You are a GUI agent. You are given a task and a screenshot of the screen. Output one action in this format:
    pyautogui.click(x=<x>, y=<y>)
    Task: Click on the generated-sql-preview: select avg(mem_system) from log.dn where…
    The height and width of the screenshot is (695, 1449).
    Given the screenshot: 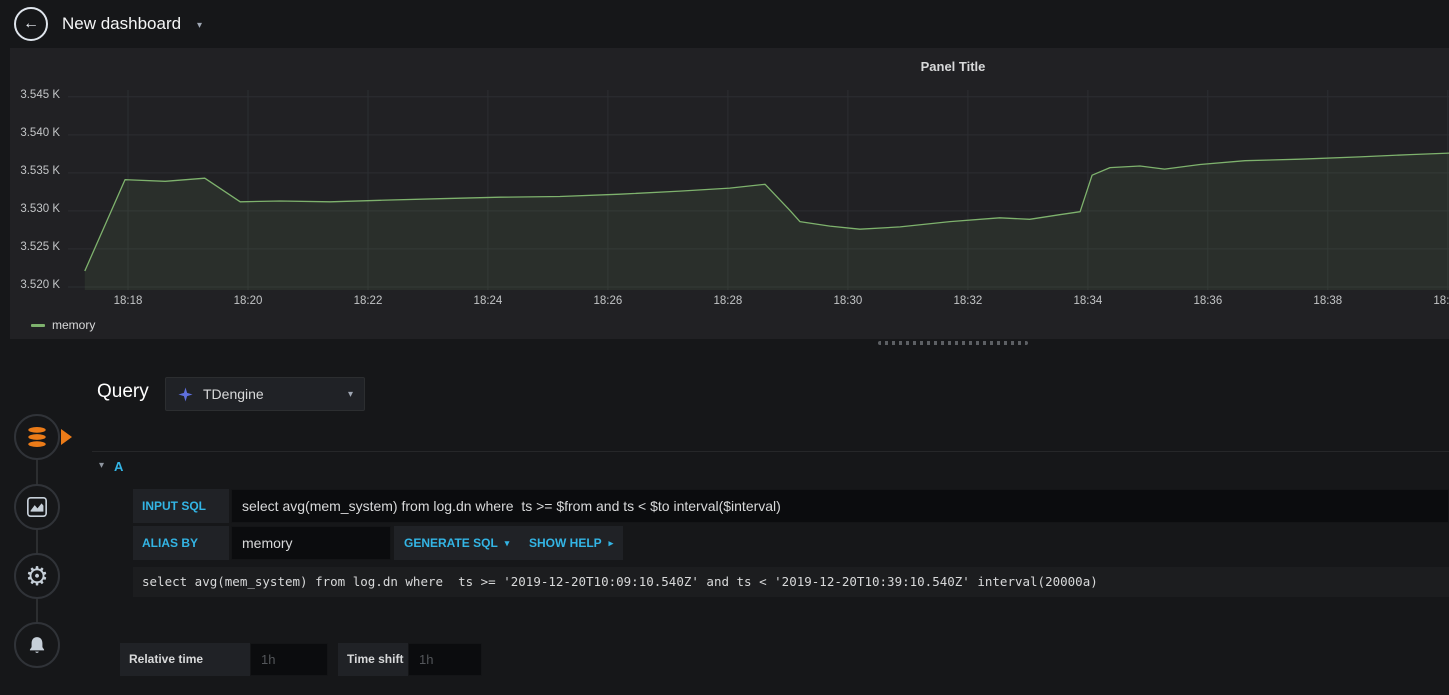 What is the action you would take?
    pyautogui.click(x=791, y=582)
    